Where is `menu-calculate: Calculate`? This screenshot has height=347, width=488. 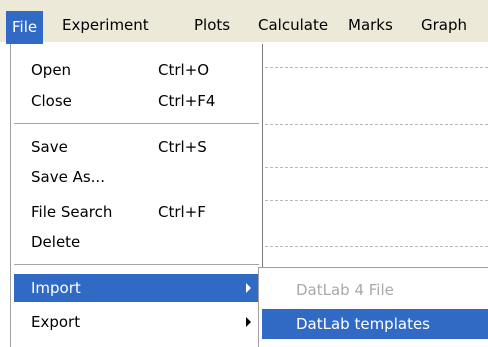 menu-calculate: Calculate is located at coordinates (293, 25).